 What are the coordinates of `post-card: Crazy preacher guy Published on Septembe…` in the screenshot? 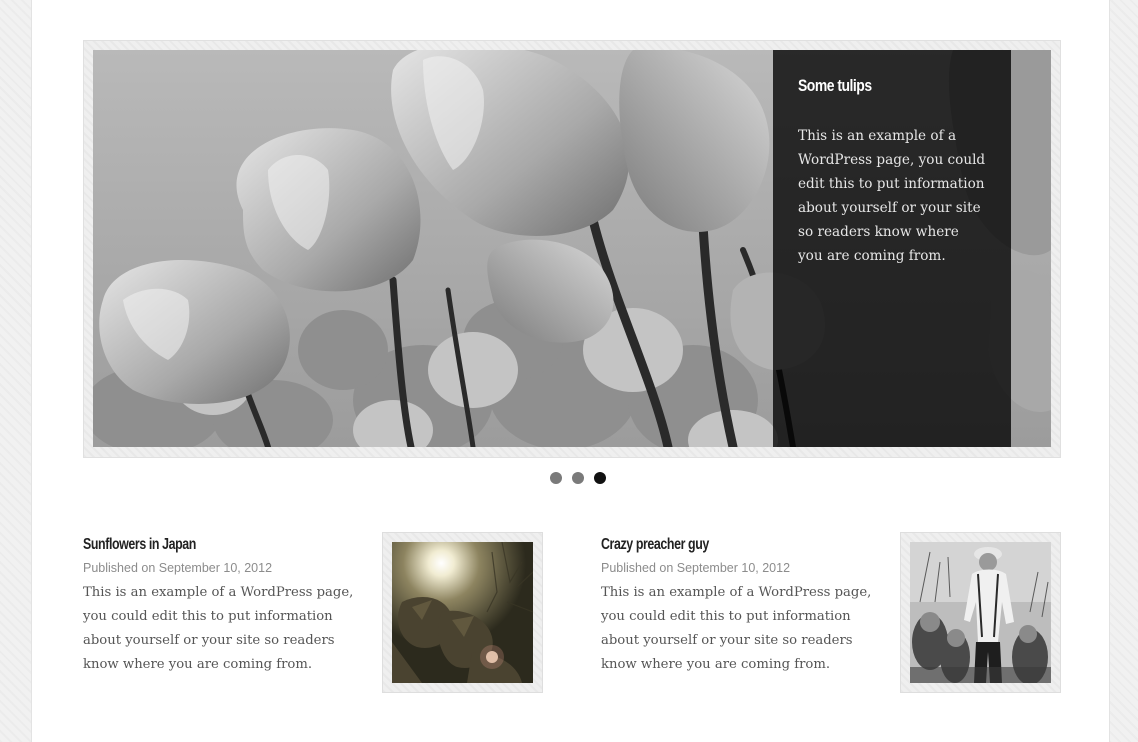 It's located at (831, 613).